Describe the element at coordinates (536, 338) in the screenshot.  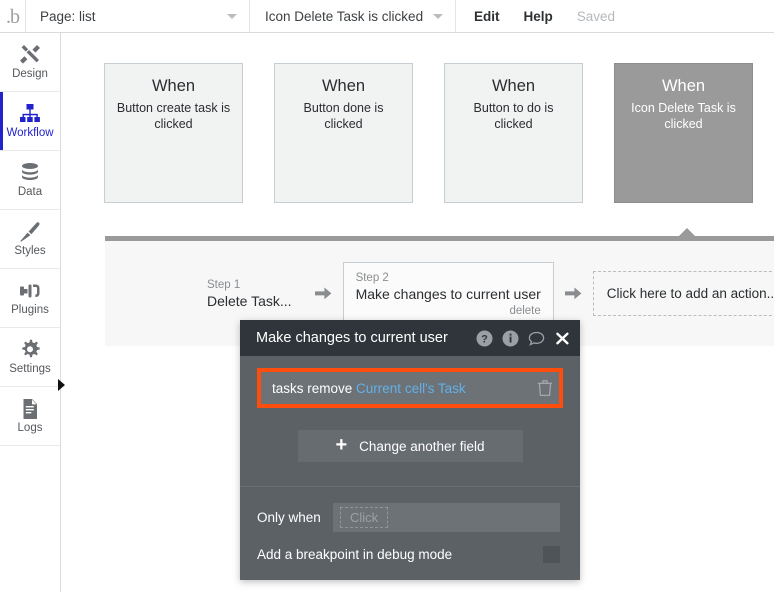
I see `comment-bubble-icon` at that location.